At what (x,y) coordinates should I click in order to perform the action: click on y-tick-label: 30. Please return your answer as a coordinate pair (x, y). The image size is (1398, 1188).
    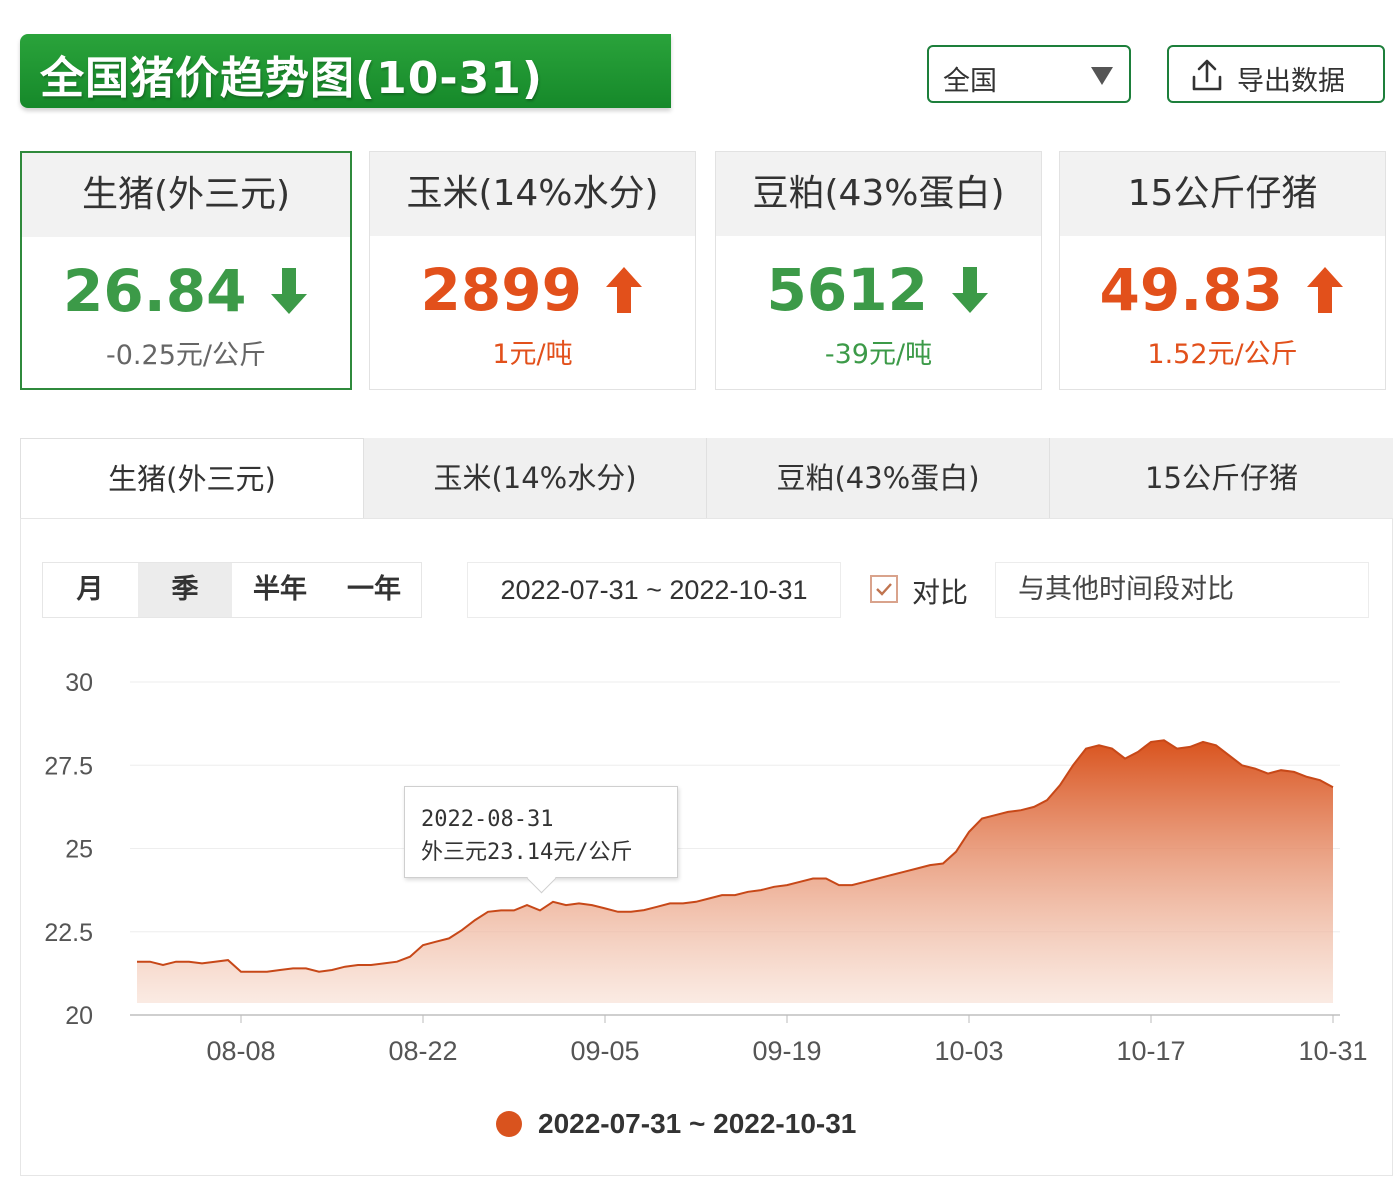
    Looking at the image, I should click on (79, 683).